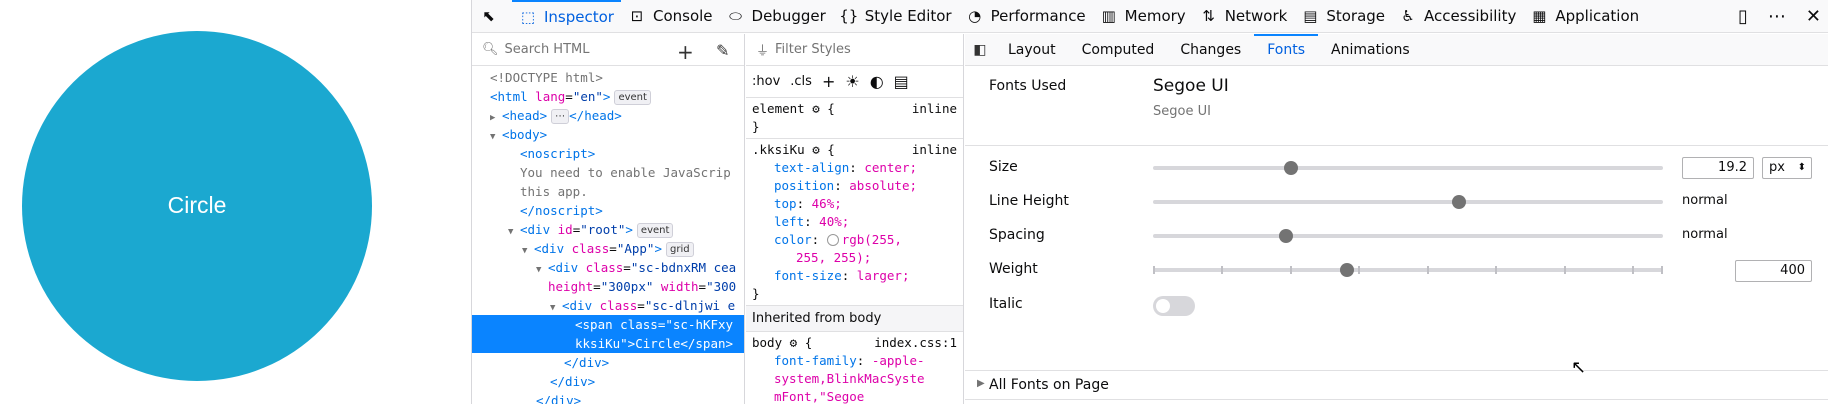  What do you see at coordinates (488, 16) in the screenshot?
I see `element-picker-icon: ⬉` at bounding box center [488, 16].